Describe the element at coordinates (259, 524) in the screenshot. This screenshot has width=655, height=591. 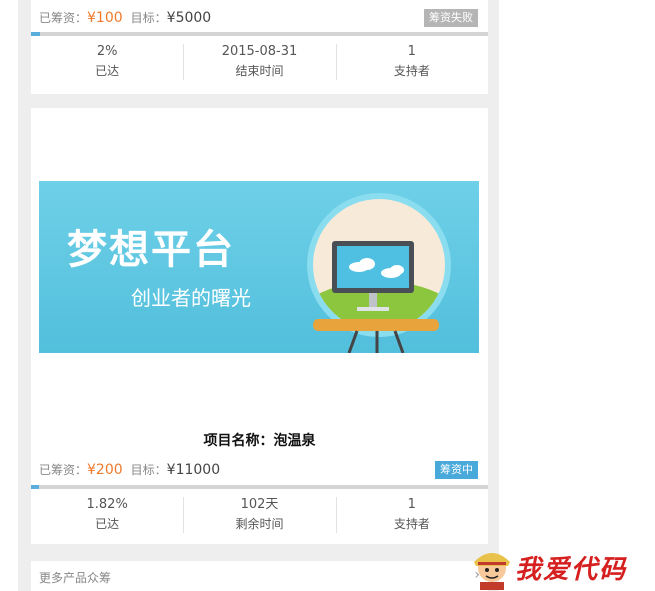
I see `stat-label: 剩余时间` at that location.